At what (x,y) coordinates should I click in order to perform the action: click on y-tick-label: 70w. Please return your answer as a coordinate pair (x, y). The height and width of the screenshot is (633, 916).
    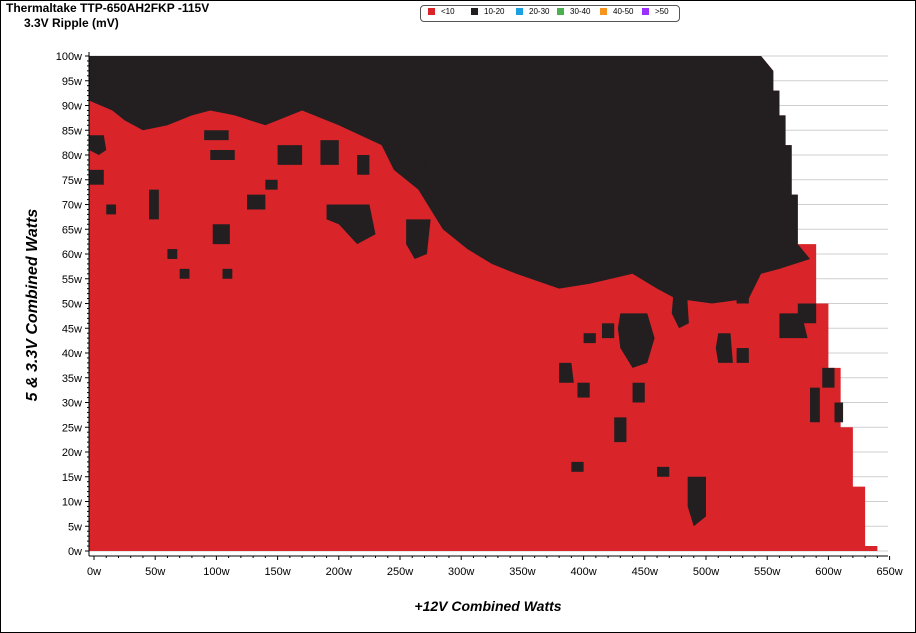
    Looking at the image, I should click on (72, 206).